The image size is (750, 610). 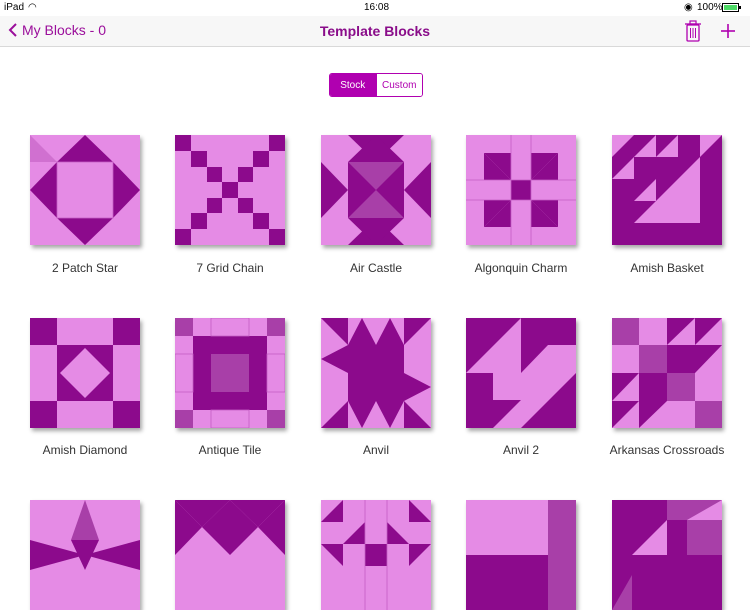 What do you see at coordinates (667, 268) in the screenshot?
I see `block-name: Amish Basket` at bounding box center [667, 268].